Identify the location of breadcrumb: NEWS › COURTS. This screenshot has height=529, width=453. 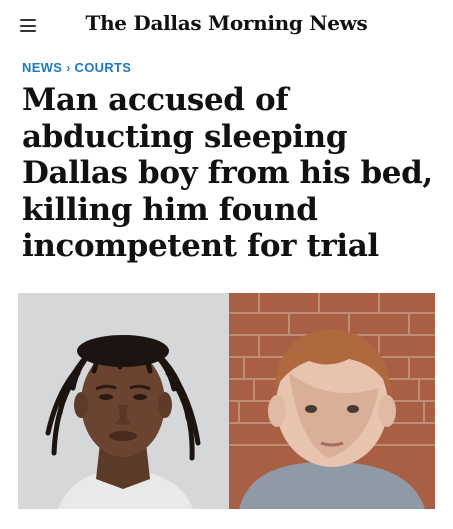
(76, 67).